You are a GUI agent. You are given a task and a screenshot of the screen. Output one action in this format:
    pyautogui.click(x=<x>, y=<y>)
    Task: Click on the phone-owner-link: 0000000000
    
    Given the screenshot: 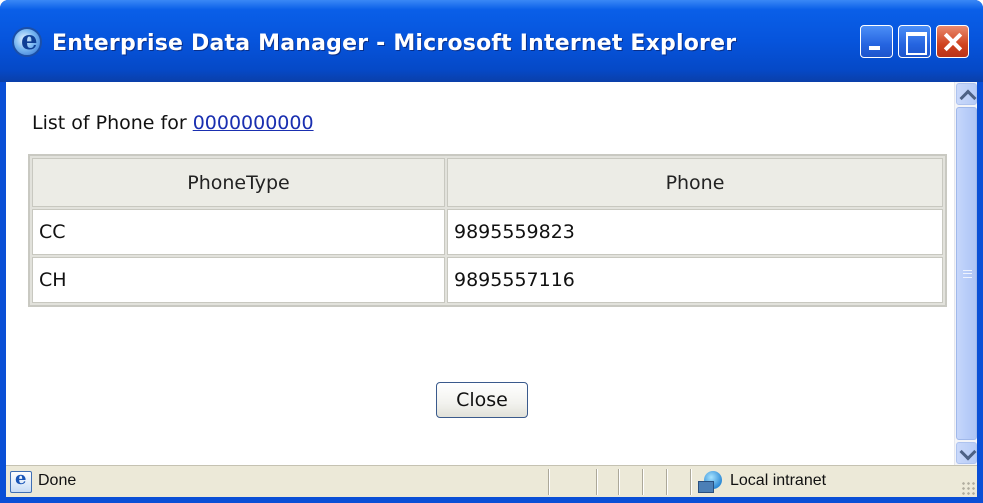 What is the action you would take?
    pyautogui.click(x=253, y=123)
    